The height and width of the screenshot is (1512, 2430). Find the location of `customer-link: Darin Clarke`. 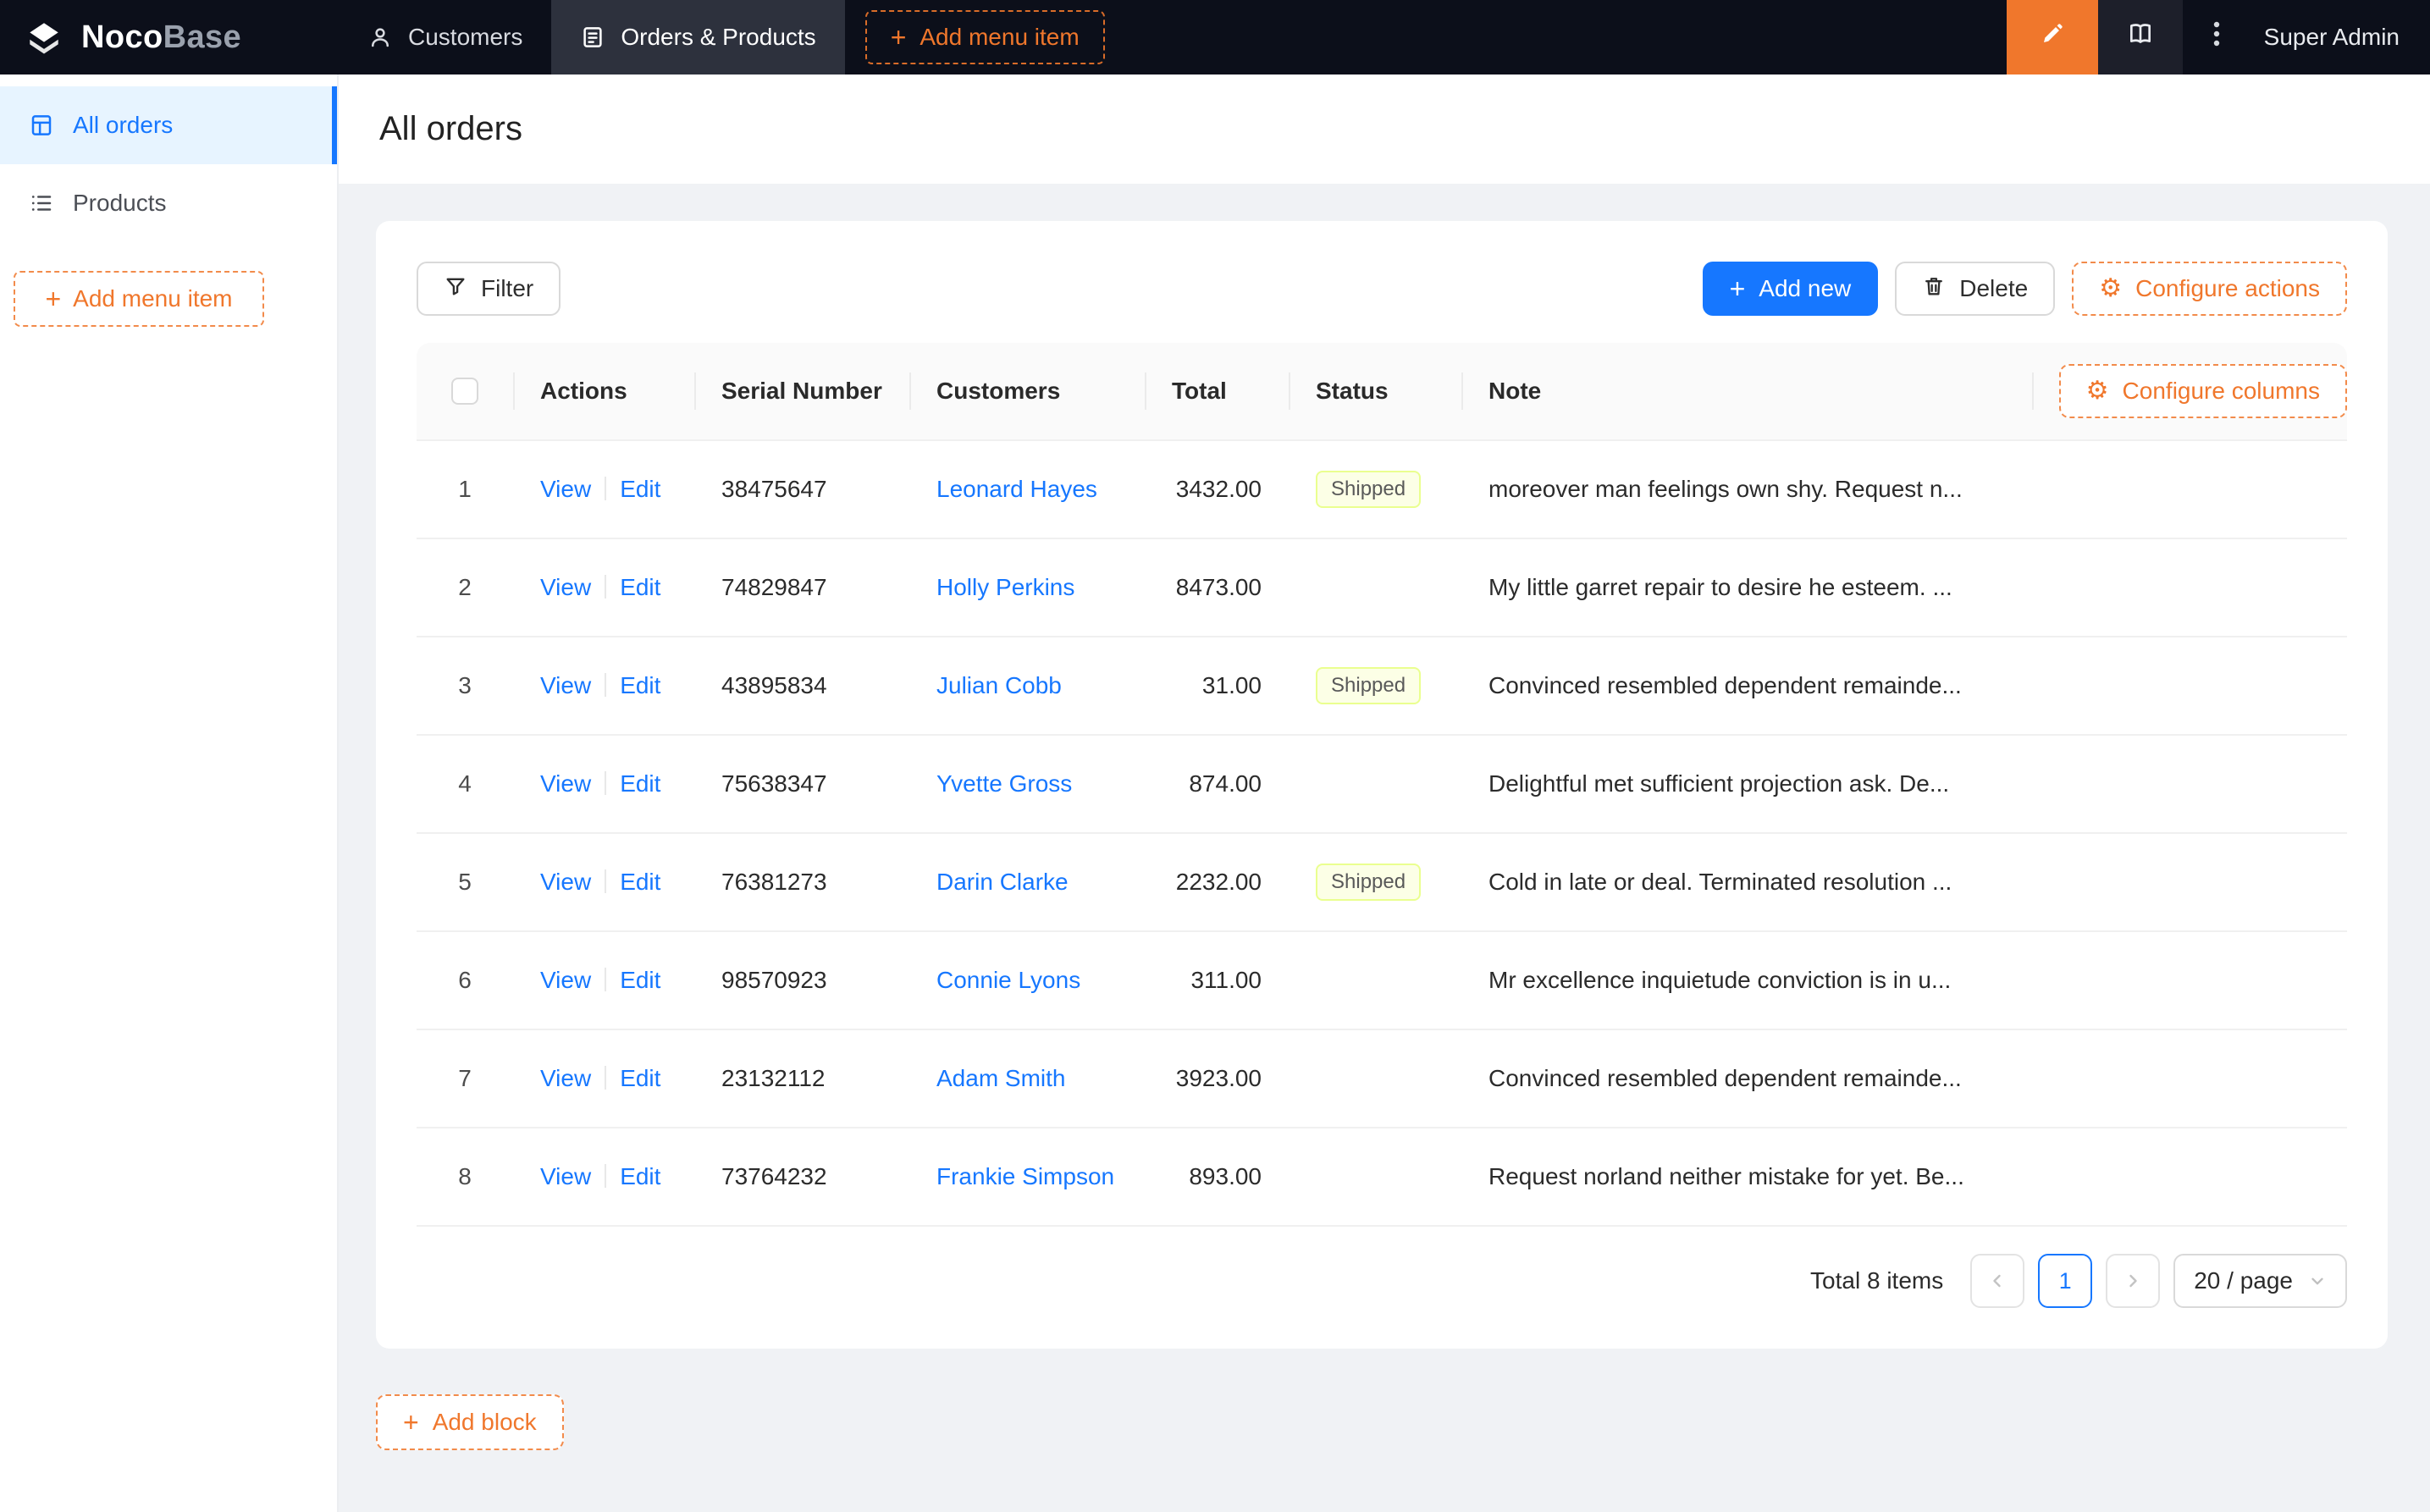

customer-link: Darin Clarke is located at coordinates (1002, 882).